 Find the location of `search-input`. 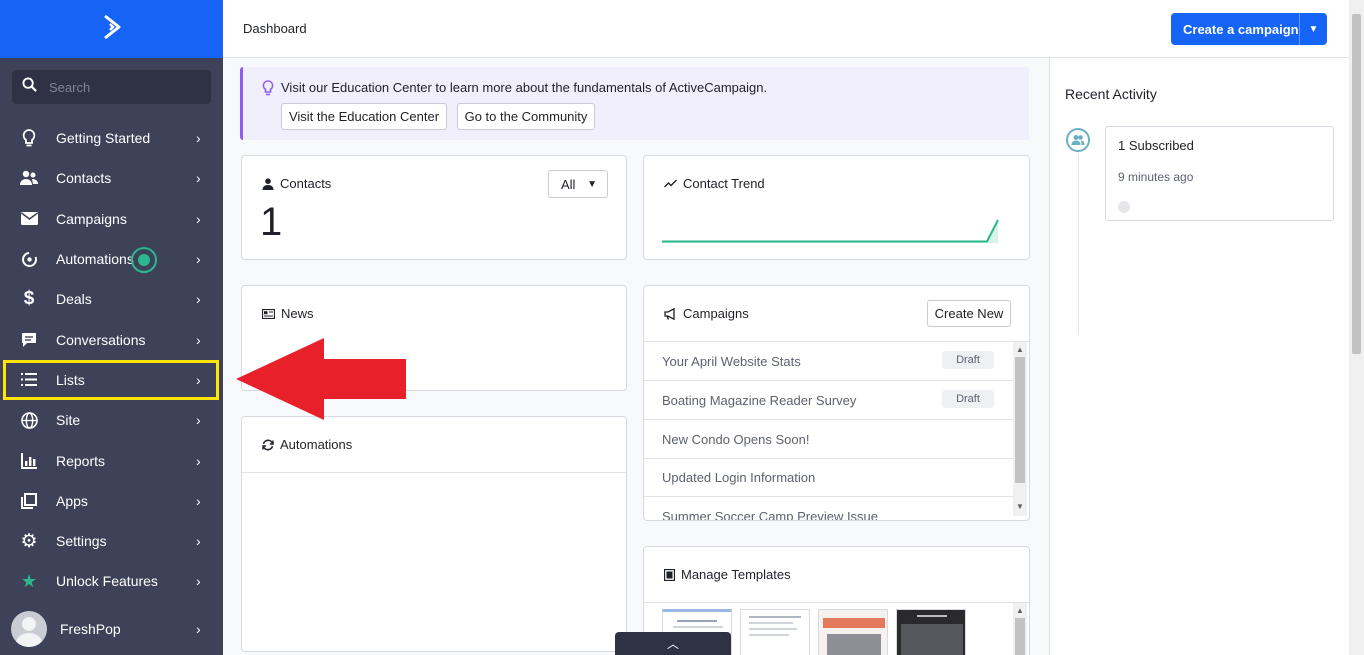

search-input is located at coordinates (124, 87).